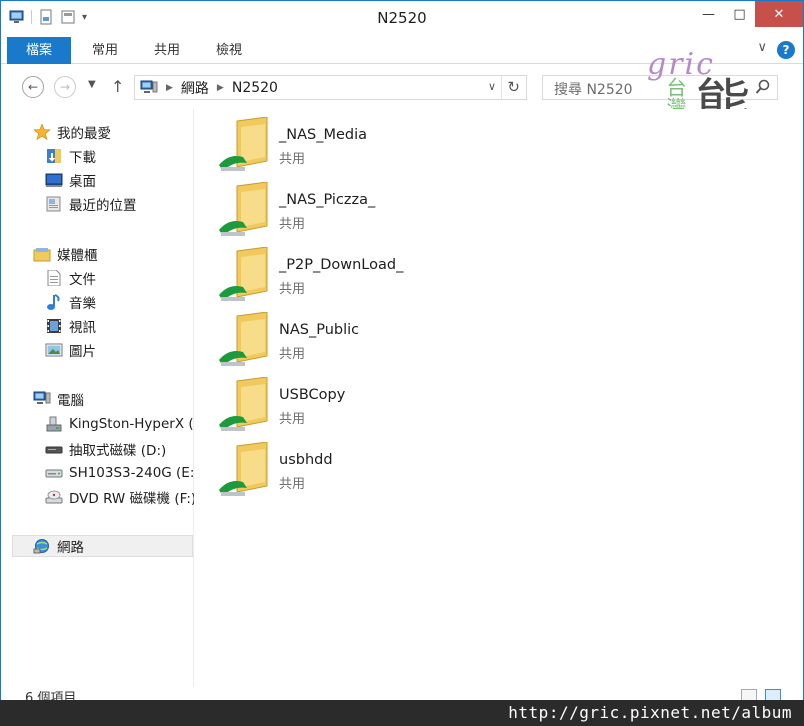 The height and width of the screenshot is (726, 804). Describe the element at coordinates (54, 326) in the screenshot. I see `video-icon` at that location.